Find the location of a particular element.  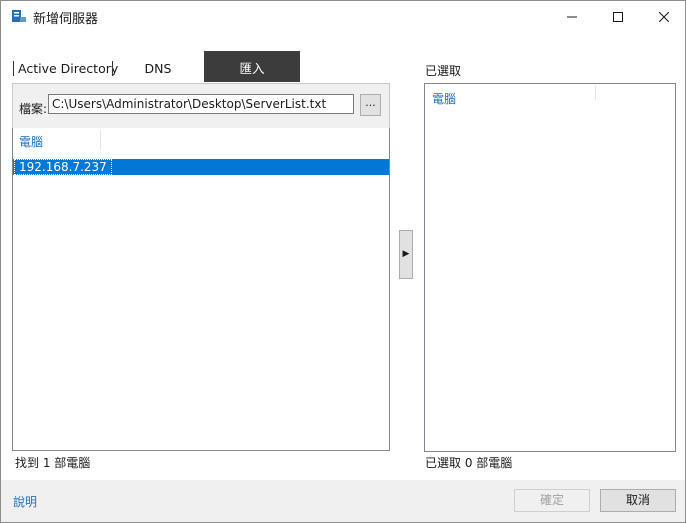

column-header-label: 電腦 is located at coordinates (31, 142).